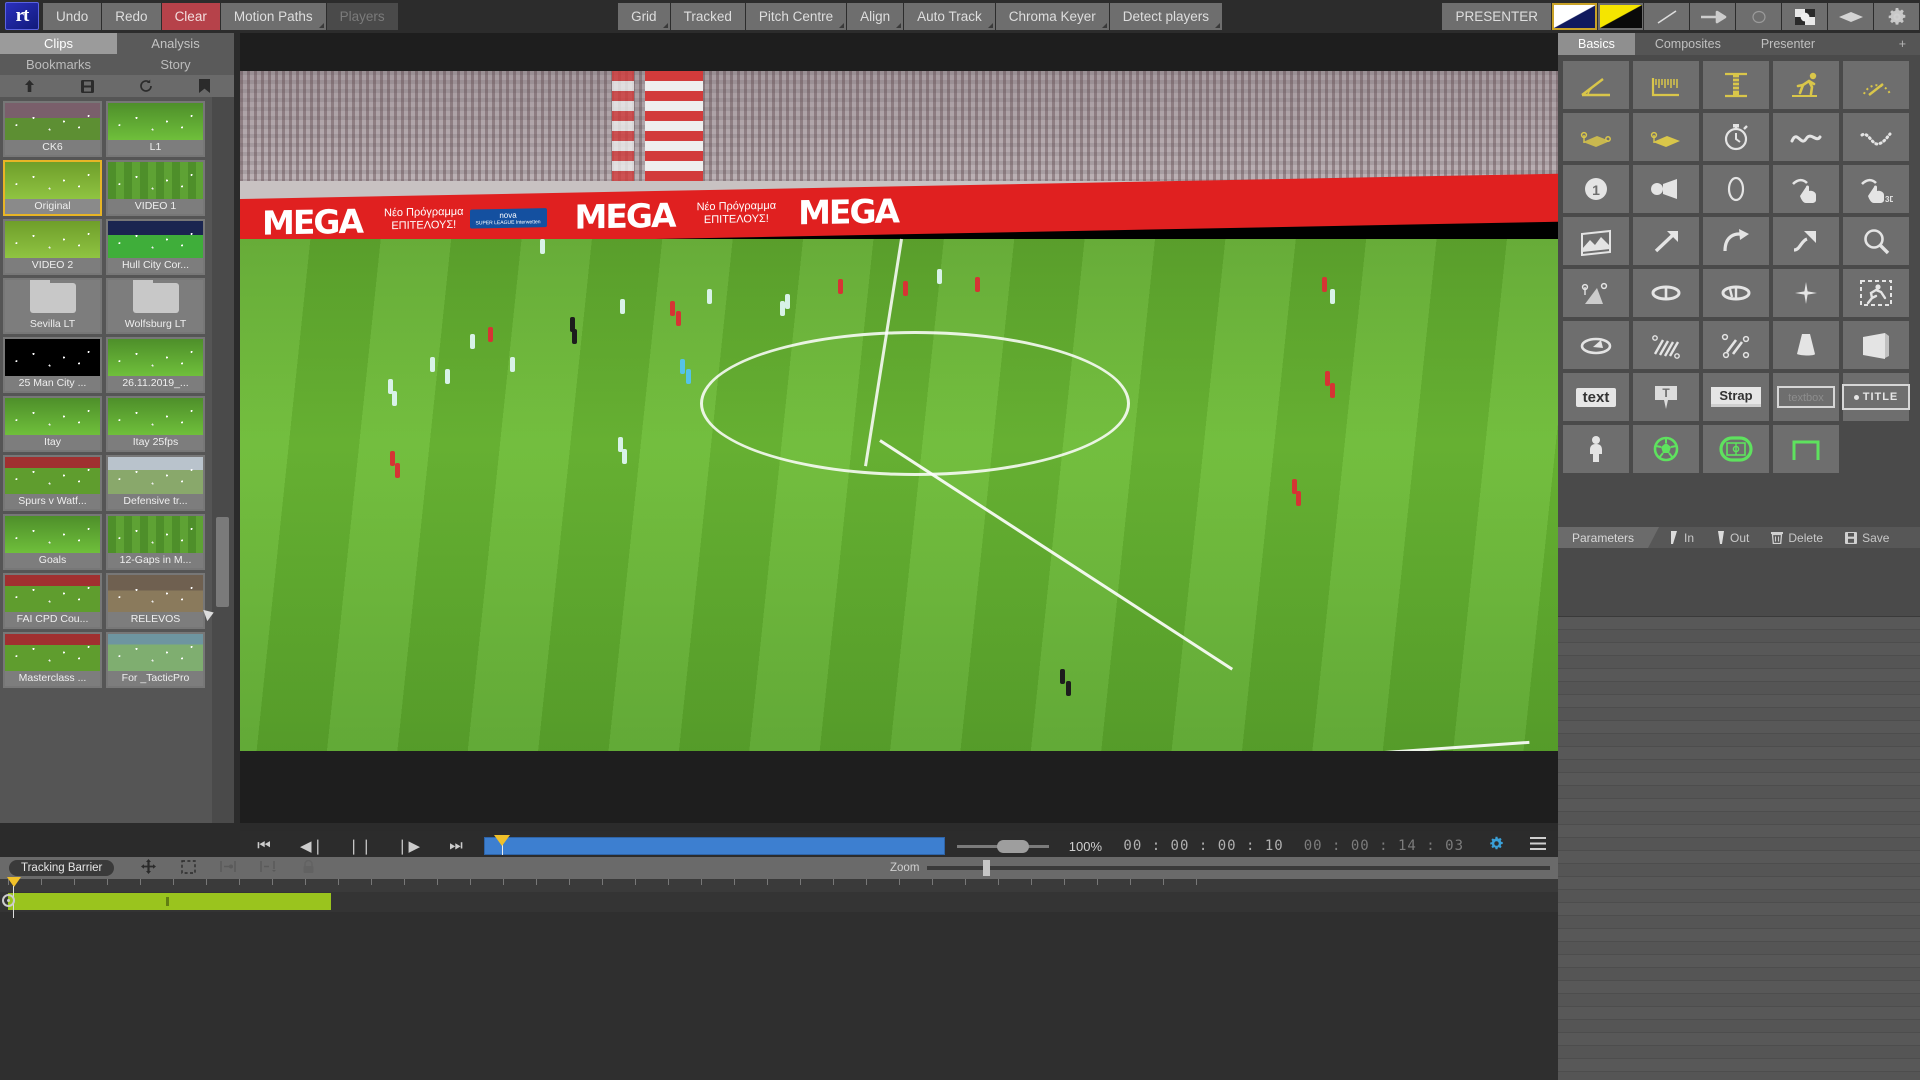 This screenshot has width=1920, height=1080. I want to click on offside-shadow-tool, so click(1666, 137).